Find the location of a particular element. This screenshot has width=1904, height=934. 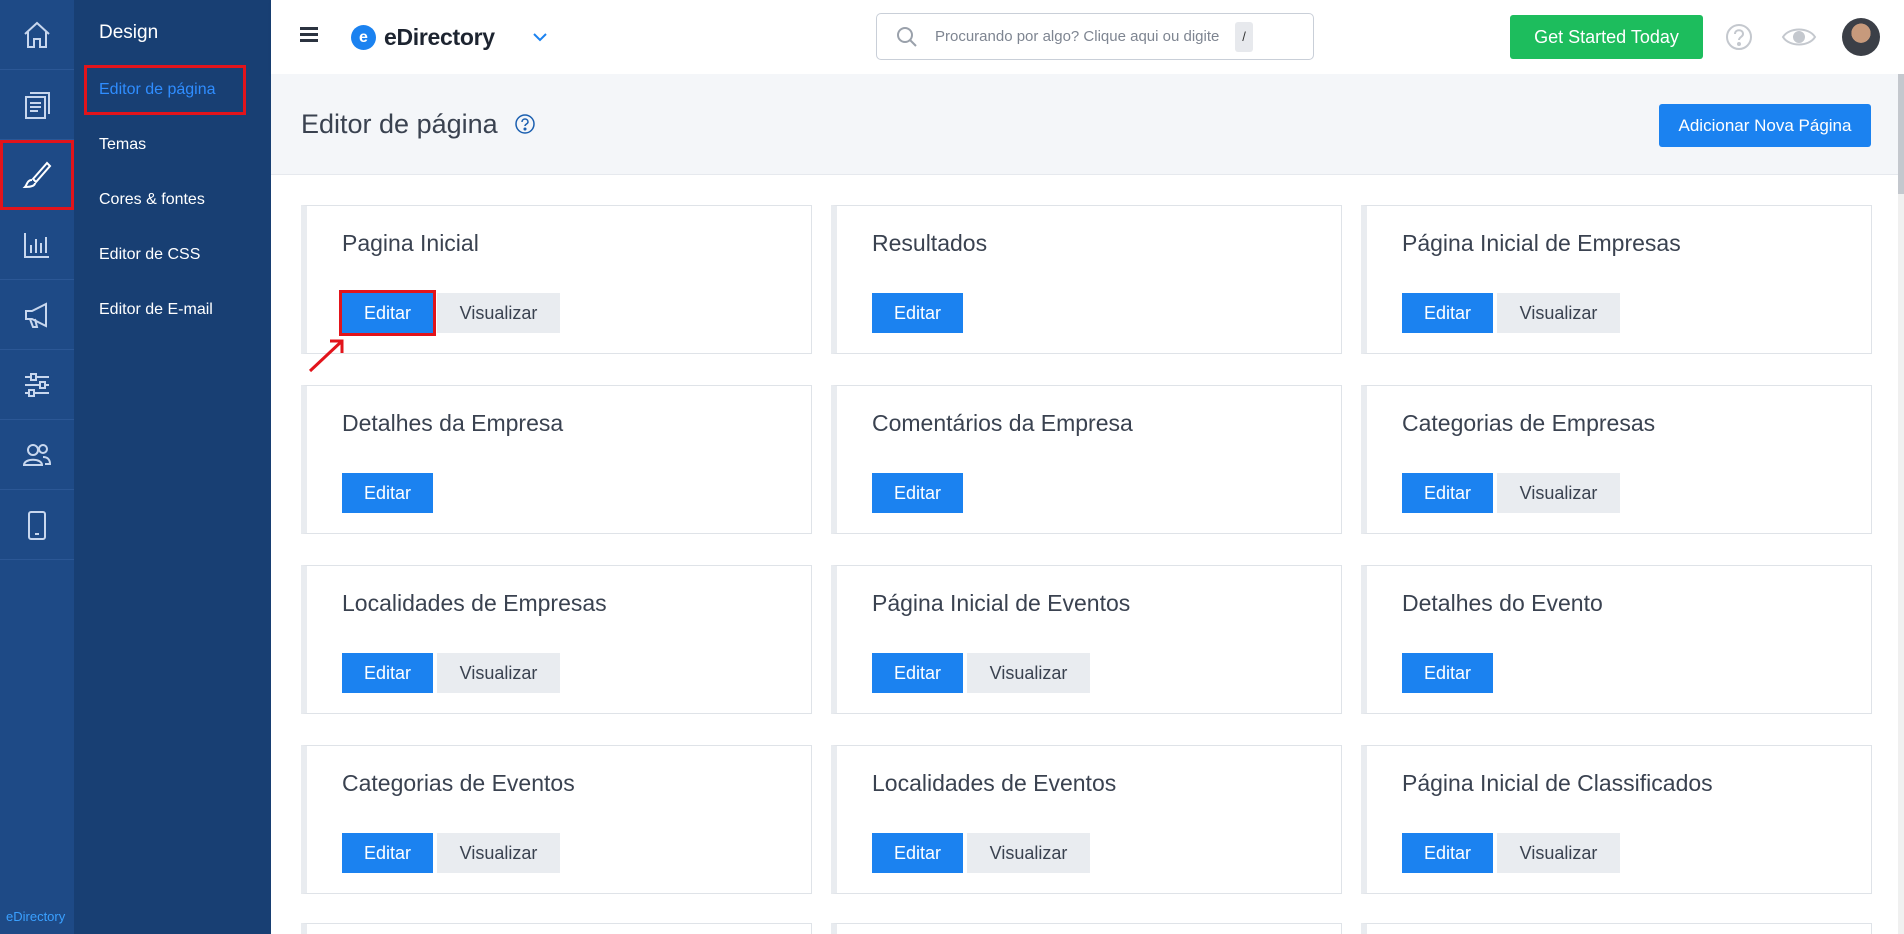

sliders-icon is located at coordinates (37, 384).